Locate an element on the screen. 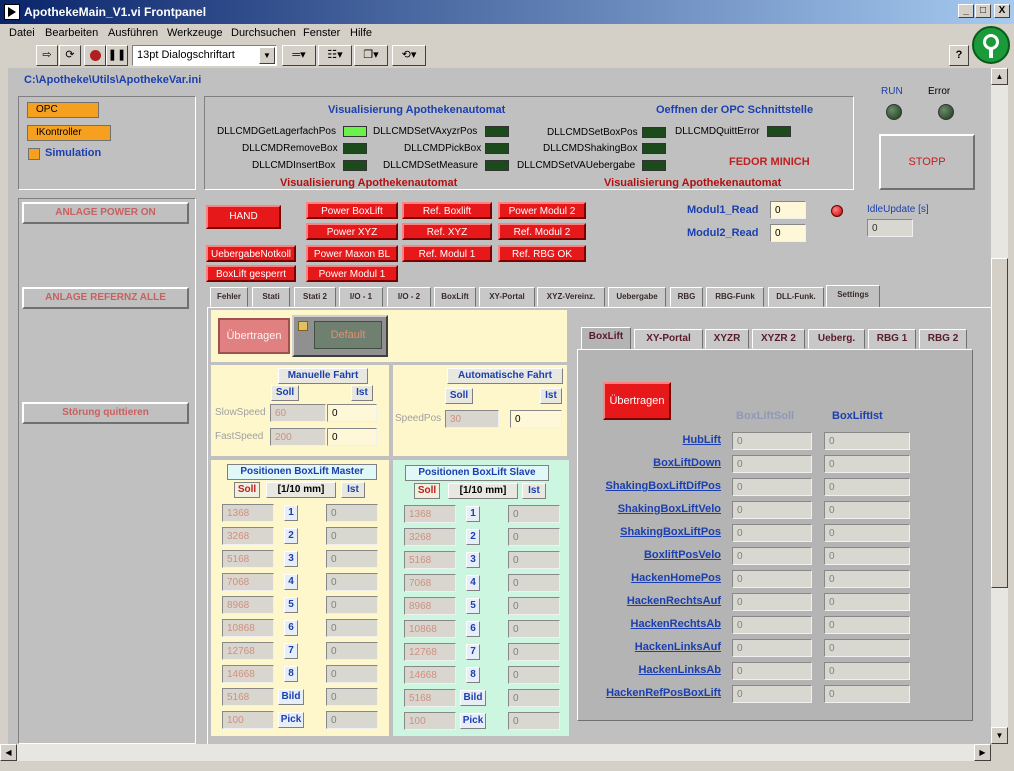 The height and width of the screenshot is (771, 1014). tab-uebergabe: Uebergabe is located at coordinates (637, 297).